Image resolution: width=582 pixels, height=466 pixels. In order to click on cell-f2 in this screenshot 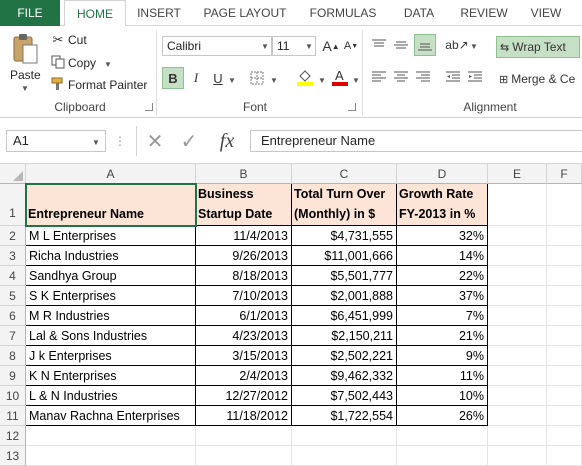, I will do `click(564, 236)`.